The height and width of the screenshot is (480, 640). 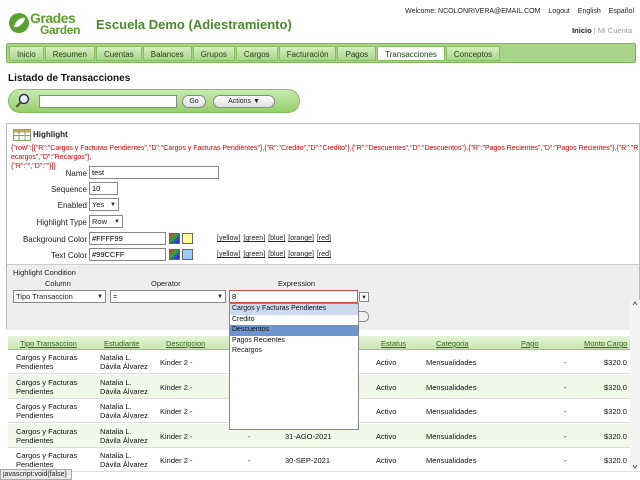 I want to click on text-color-label: Text Color, so click(x=68, y=255).